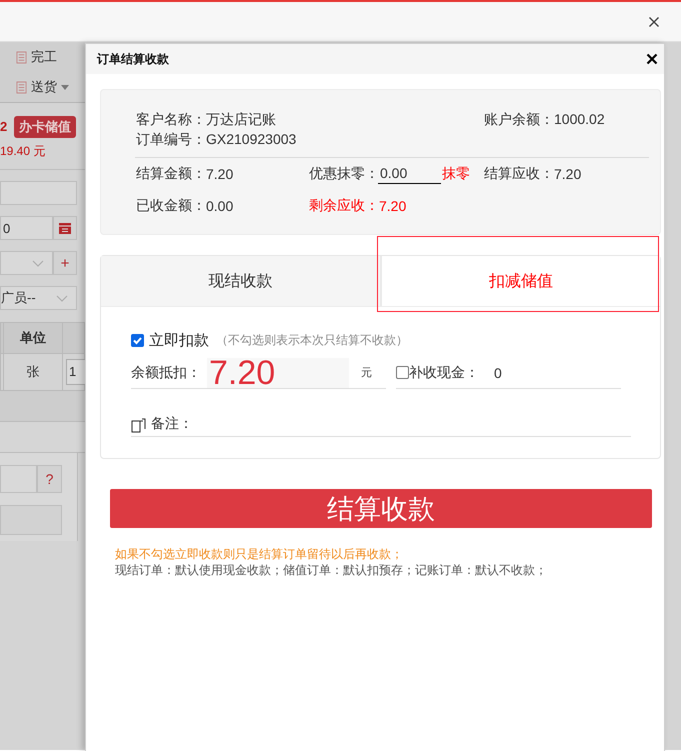  I want to click on deduct-amount-field: 7.20, so click(278, 373).